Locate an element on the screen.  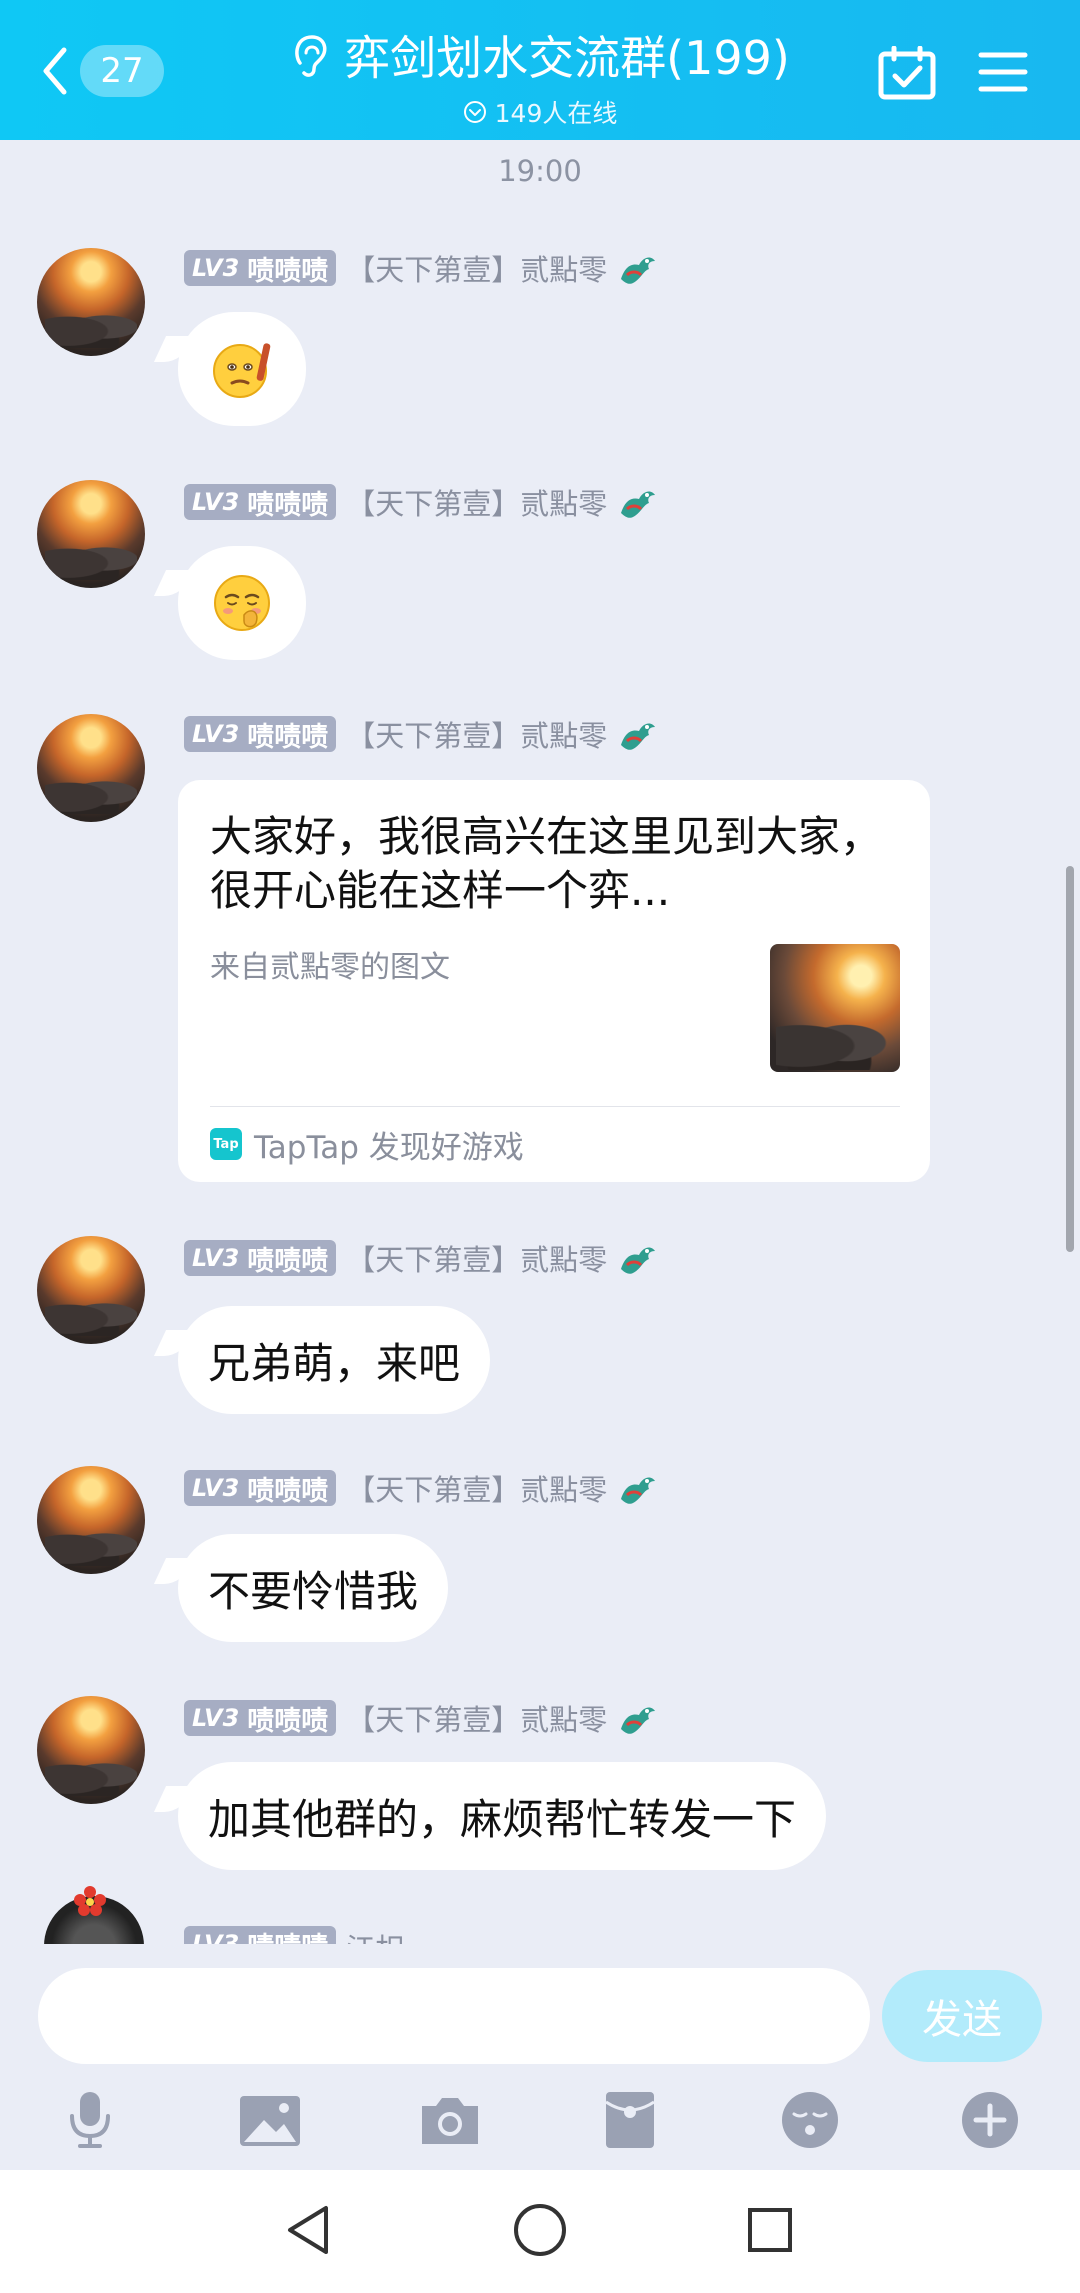
online-count: 149人在线 is located at coordinates (556, 113).